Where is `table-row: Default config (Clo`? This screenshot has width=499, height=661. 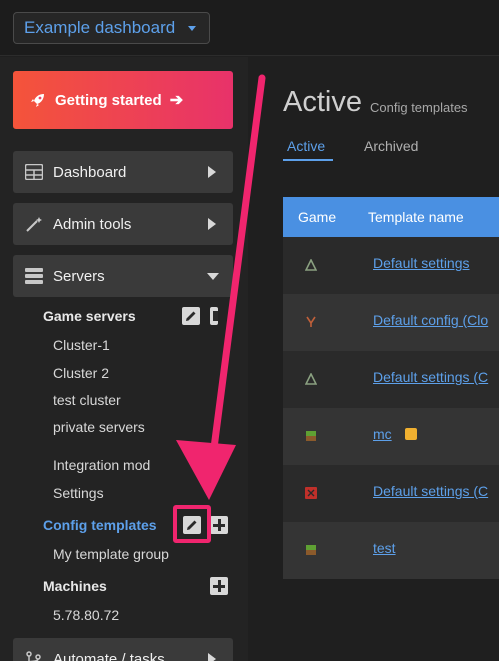 table-row: Default config (Clo is located at coordinates (391, 322).